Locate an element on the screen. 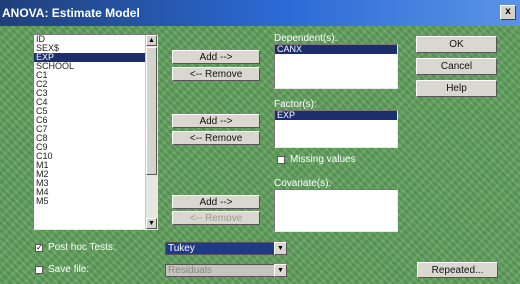 This screenshot has width=520, height=284. variable-list-scrollbar: ▲ ▼ is located at coordinates (151, 132).